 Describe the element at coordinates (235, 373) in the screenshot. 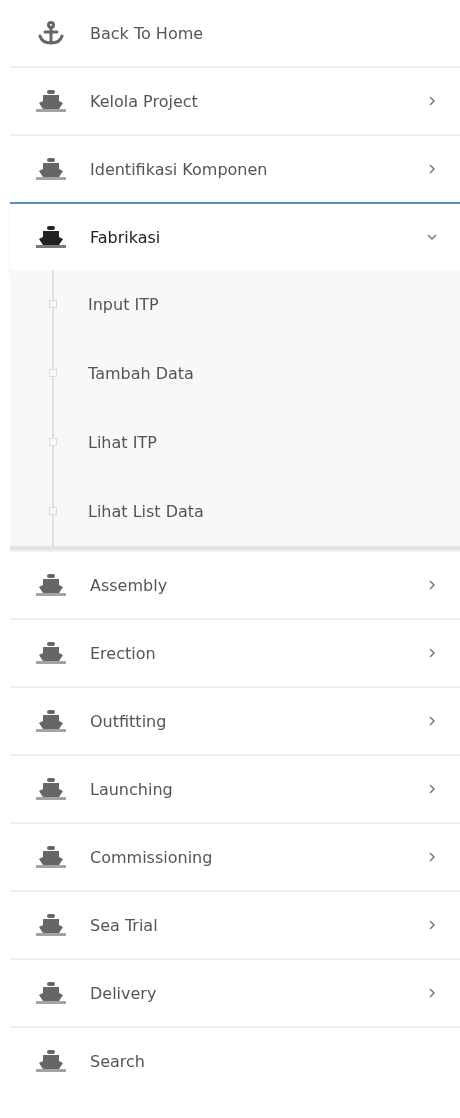

I see `submenu-item: Tambah Data` at that location.